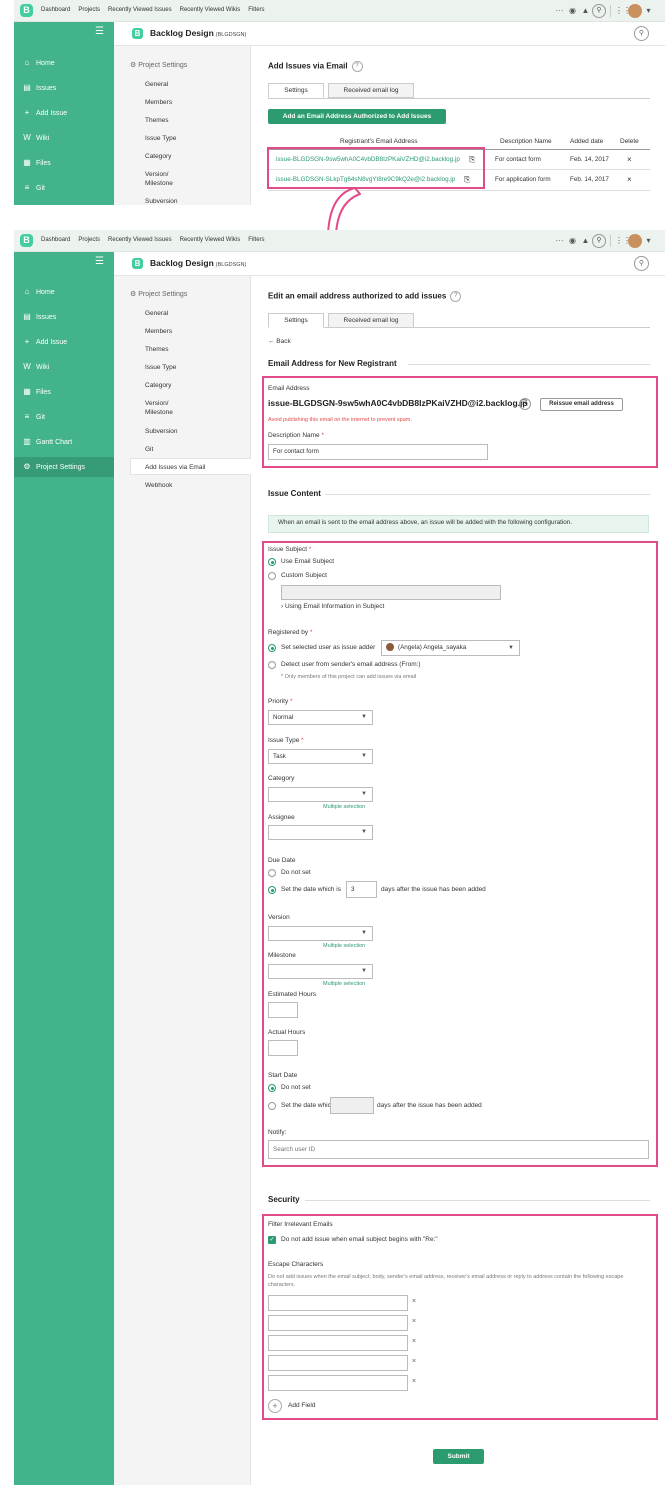  What do you see at coordinates (279, 341) in the screenshot?
I see `back-link: ← Back` at bounding box center [279, 341].